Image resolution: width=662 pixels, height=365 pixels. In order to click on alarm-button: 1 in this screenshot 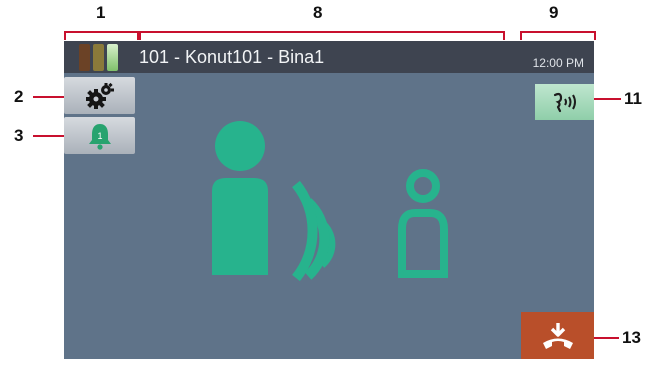, I will do `click(99, 135)`.